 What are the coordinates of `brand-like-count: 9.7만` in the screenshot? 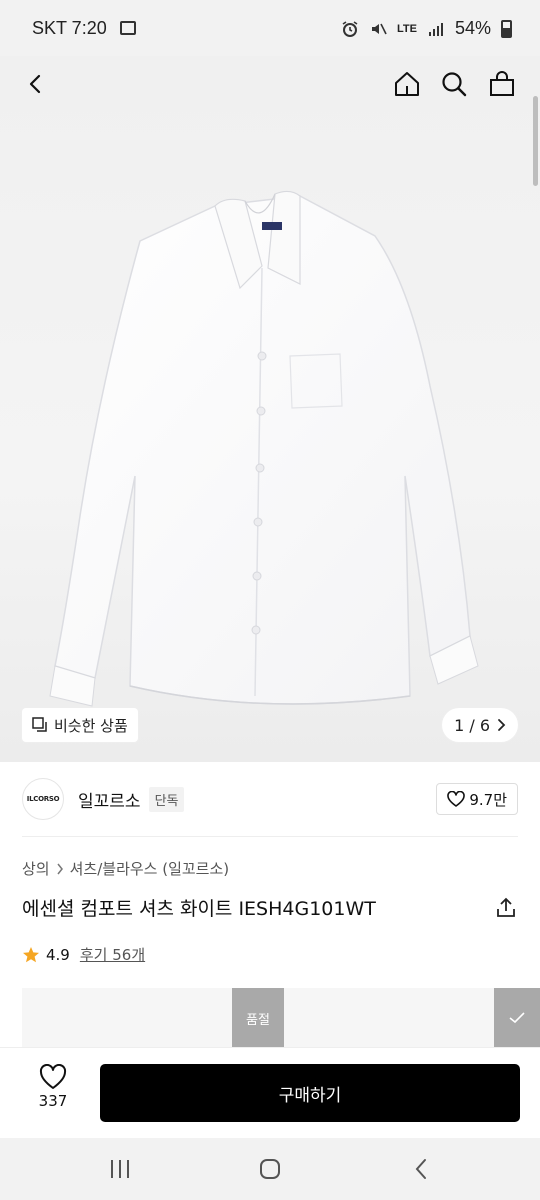 It's located at (488, 799).